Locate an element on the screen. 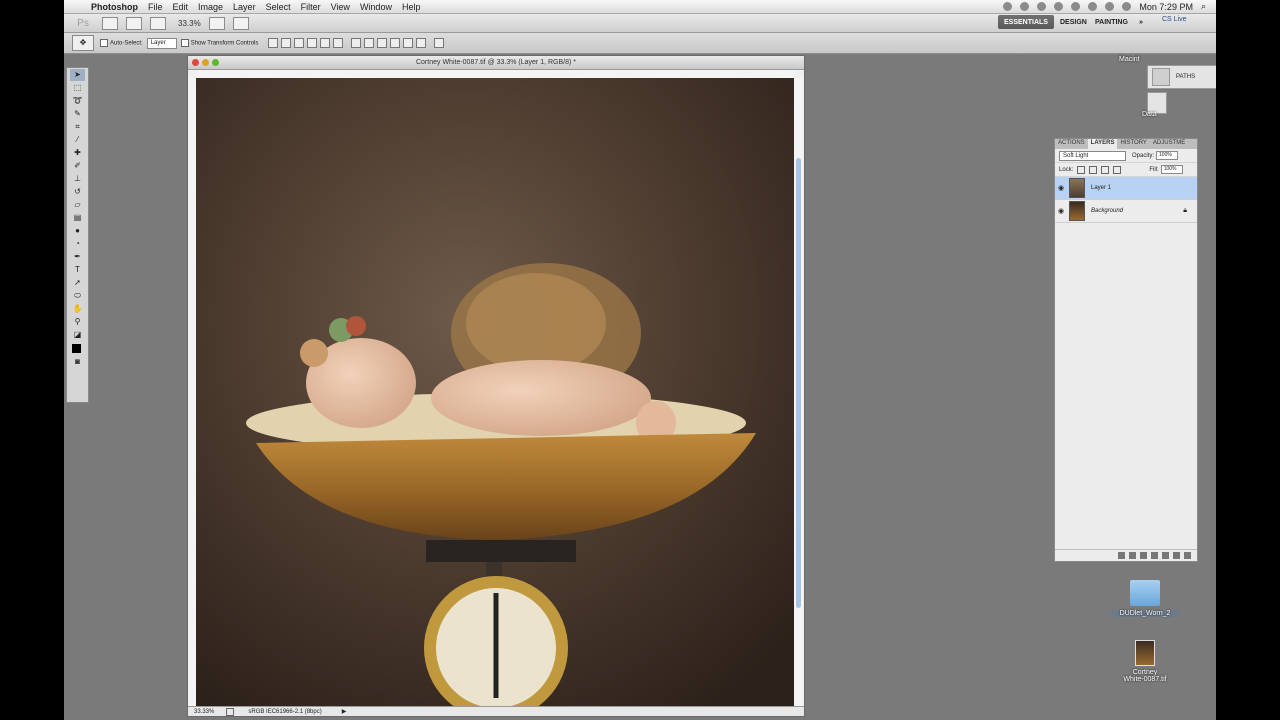 The height and width of the screenshot is (720, 1280). align-top-icon is located at coordinates (273, 43).